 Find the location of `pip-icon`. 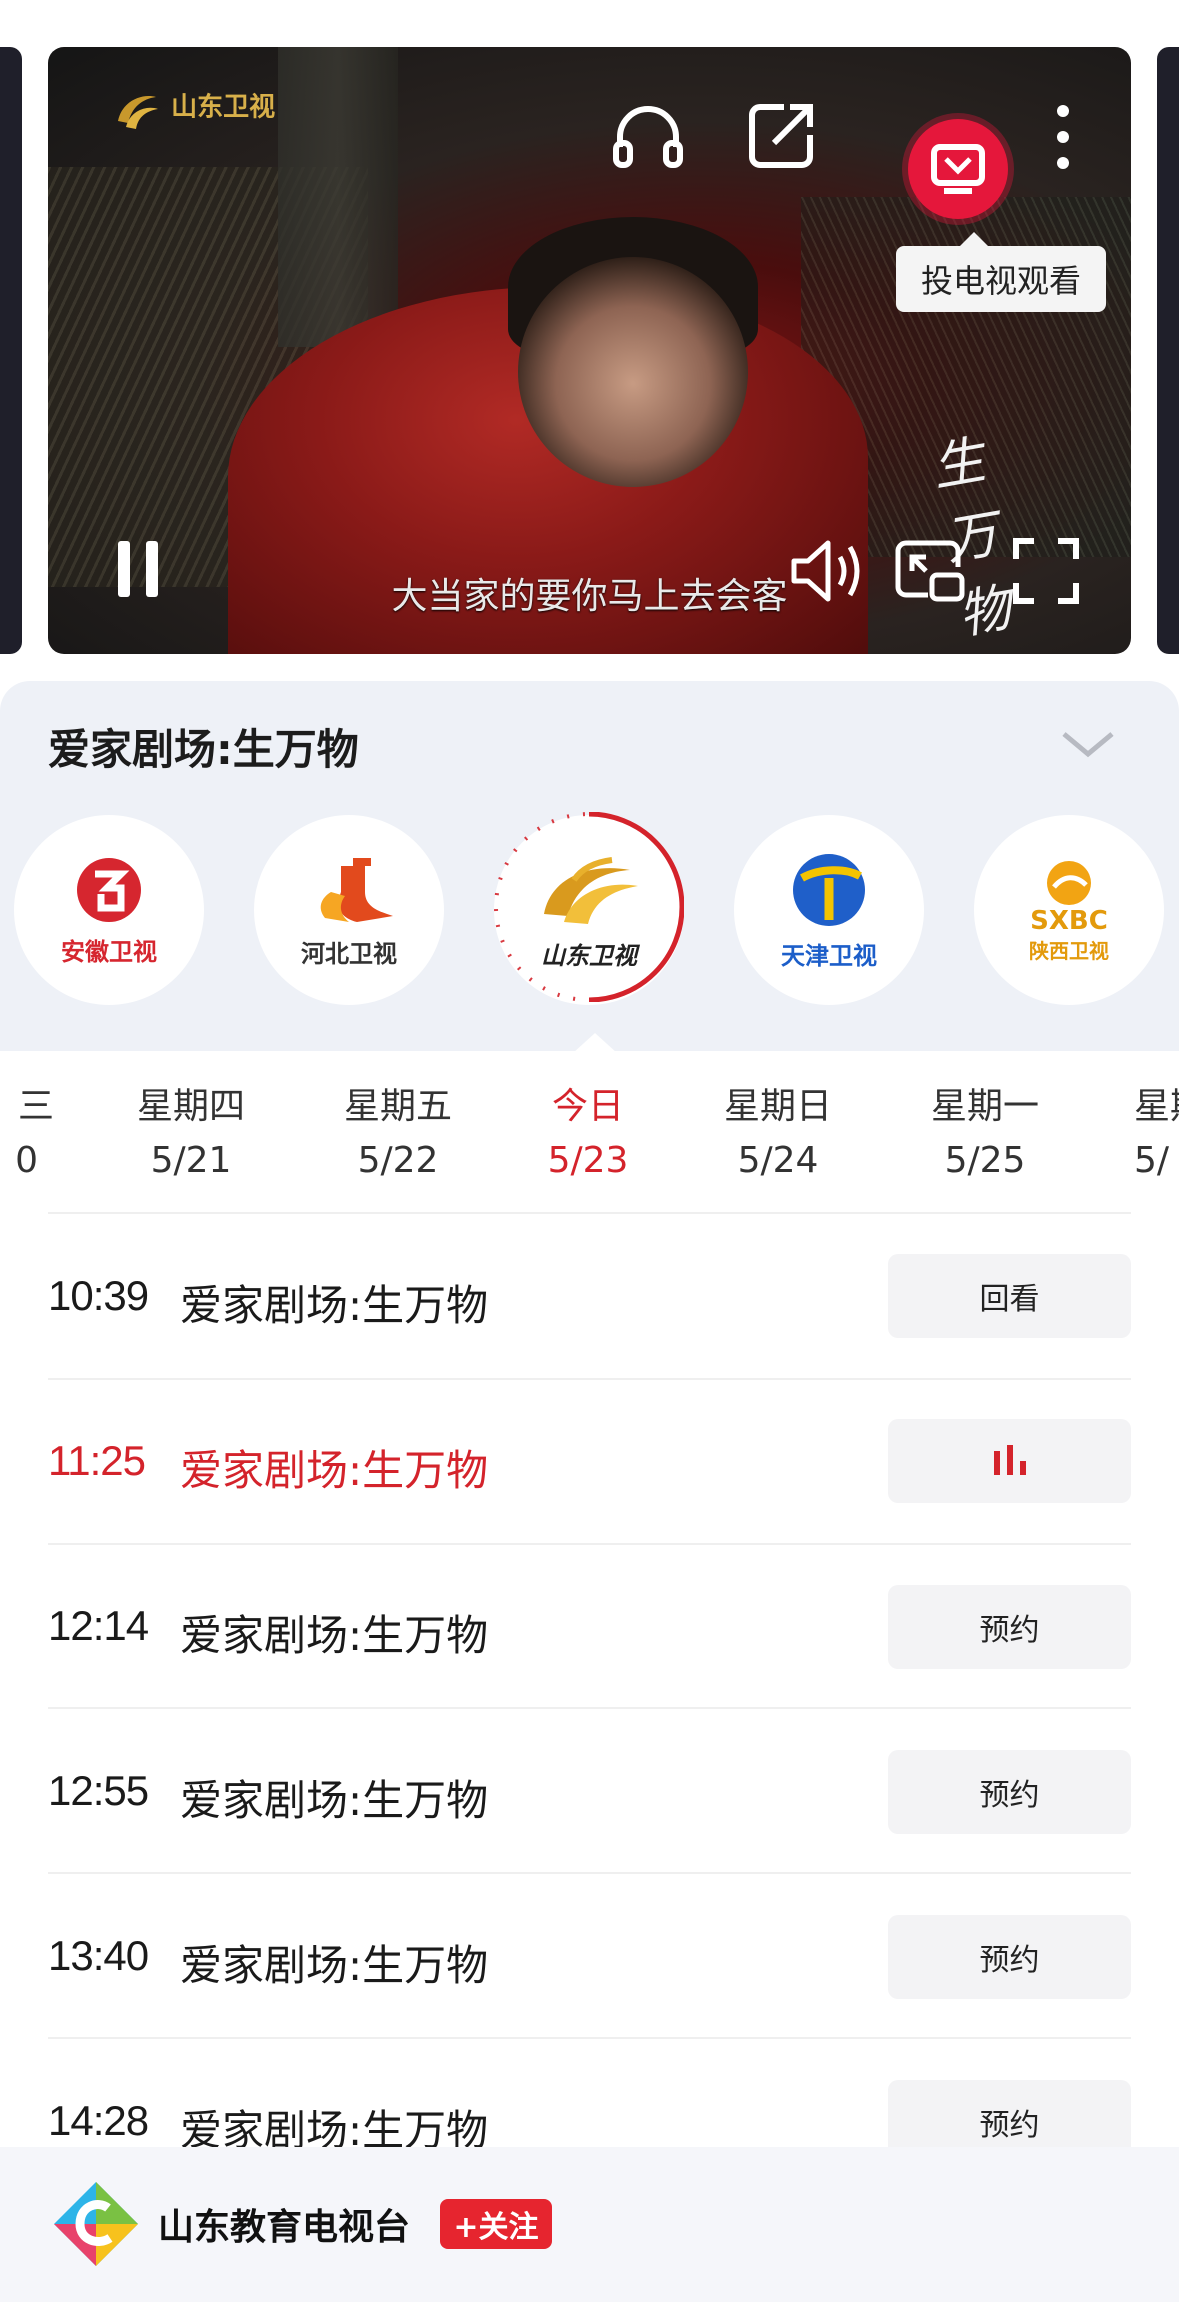

pip-icon is located at coordinates (930, 571).